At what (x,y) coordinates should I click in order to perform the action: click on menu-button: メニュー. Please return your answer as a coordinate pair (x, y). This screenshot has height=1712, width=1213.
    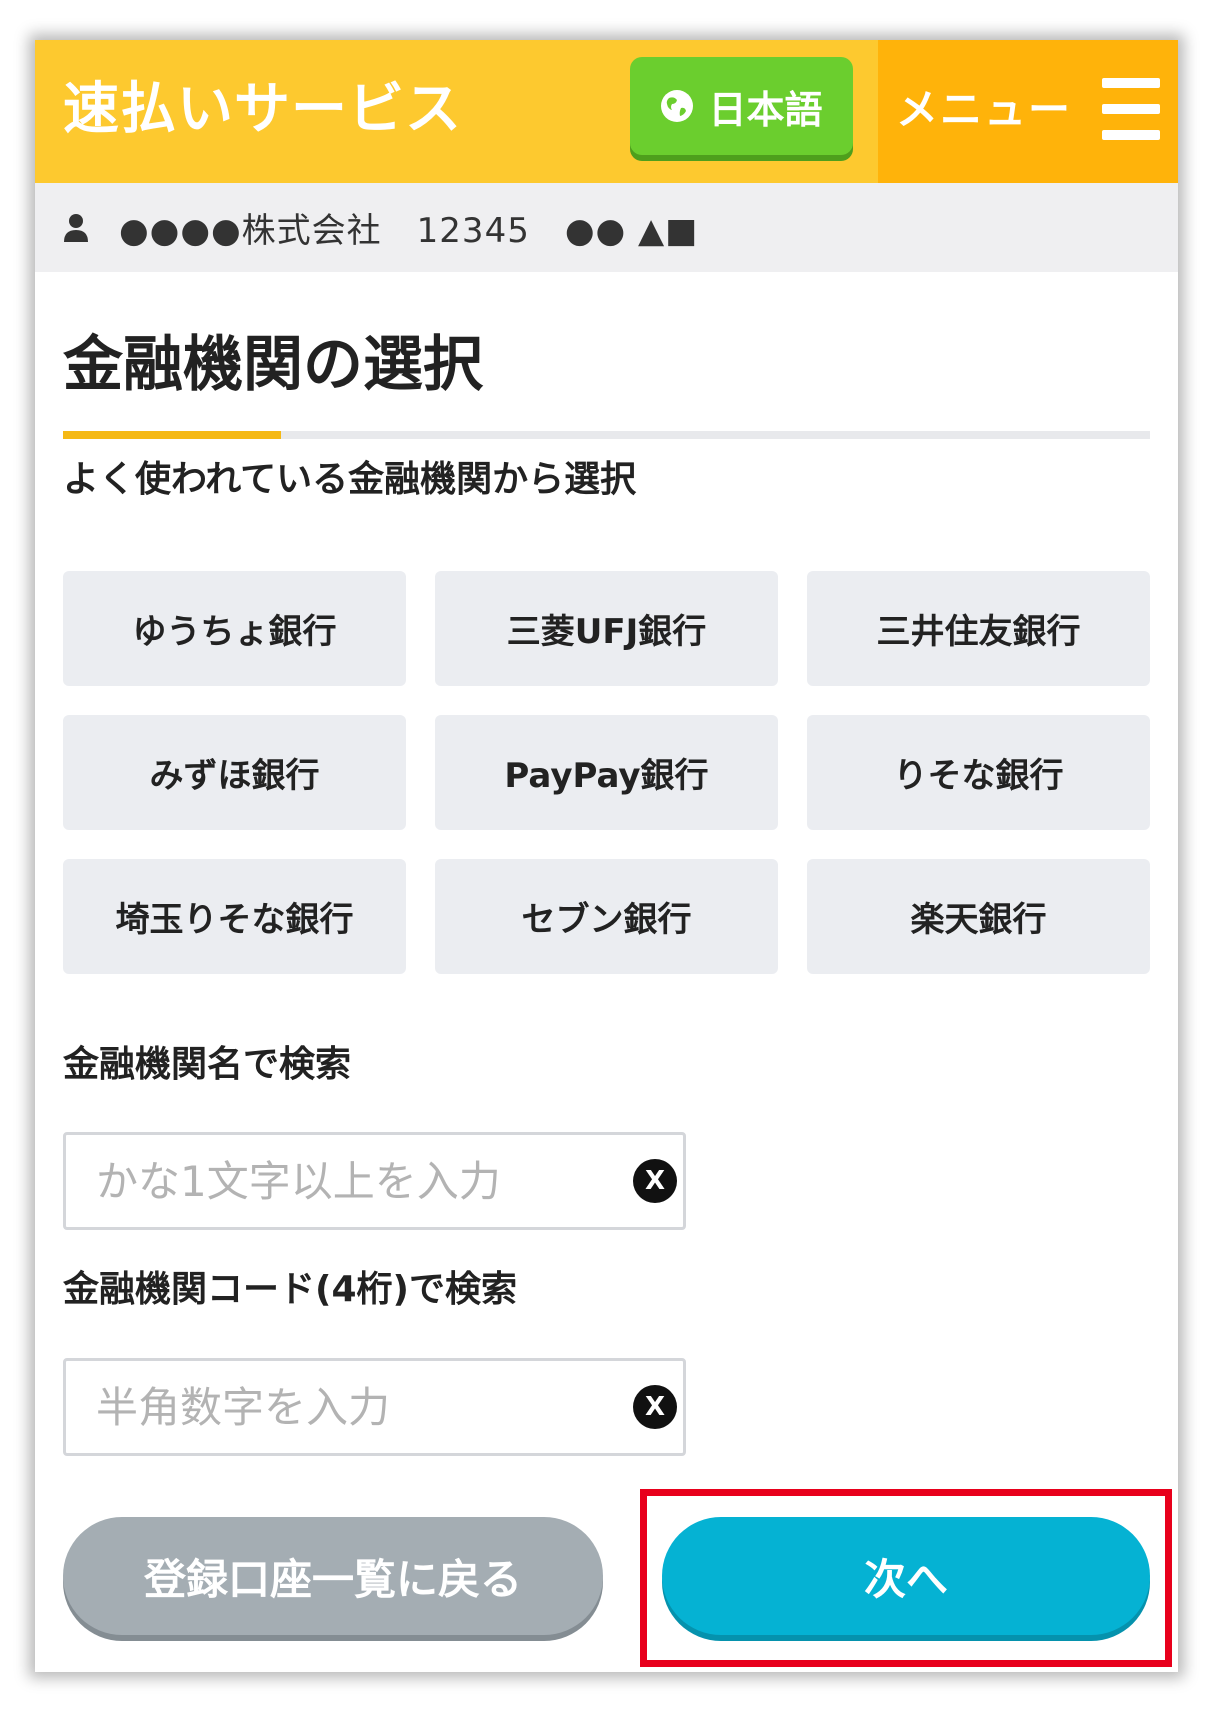
    Looking at the image, I should click on (1028, 111).